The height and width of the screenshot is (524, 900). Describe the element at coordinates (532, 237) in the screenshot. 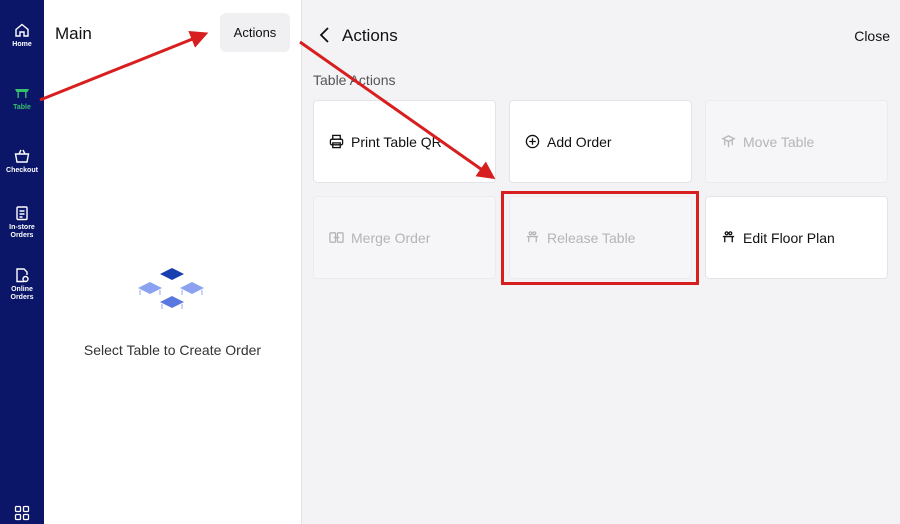

I see `release-table-icon` at that location.